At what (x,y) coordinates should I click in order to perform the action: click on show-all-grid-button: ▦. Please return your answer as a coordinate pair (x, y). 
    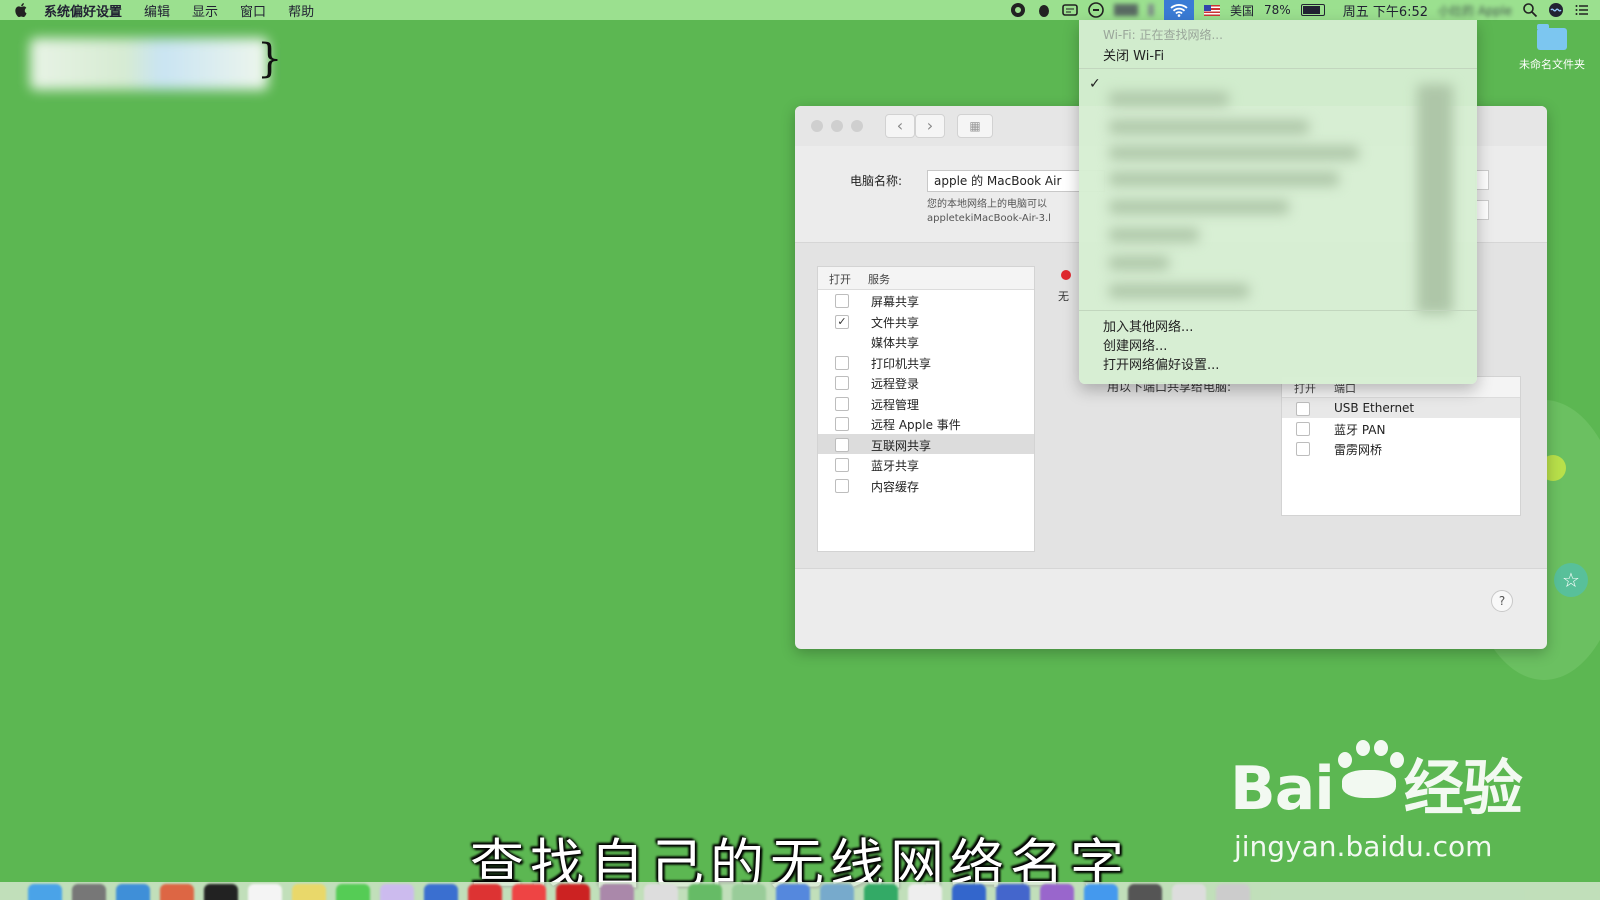
    Looking at the image, I should click on (975, 126).